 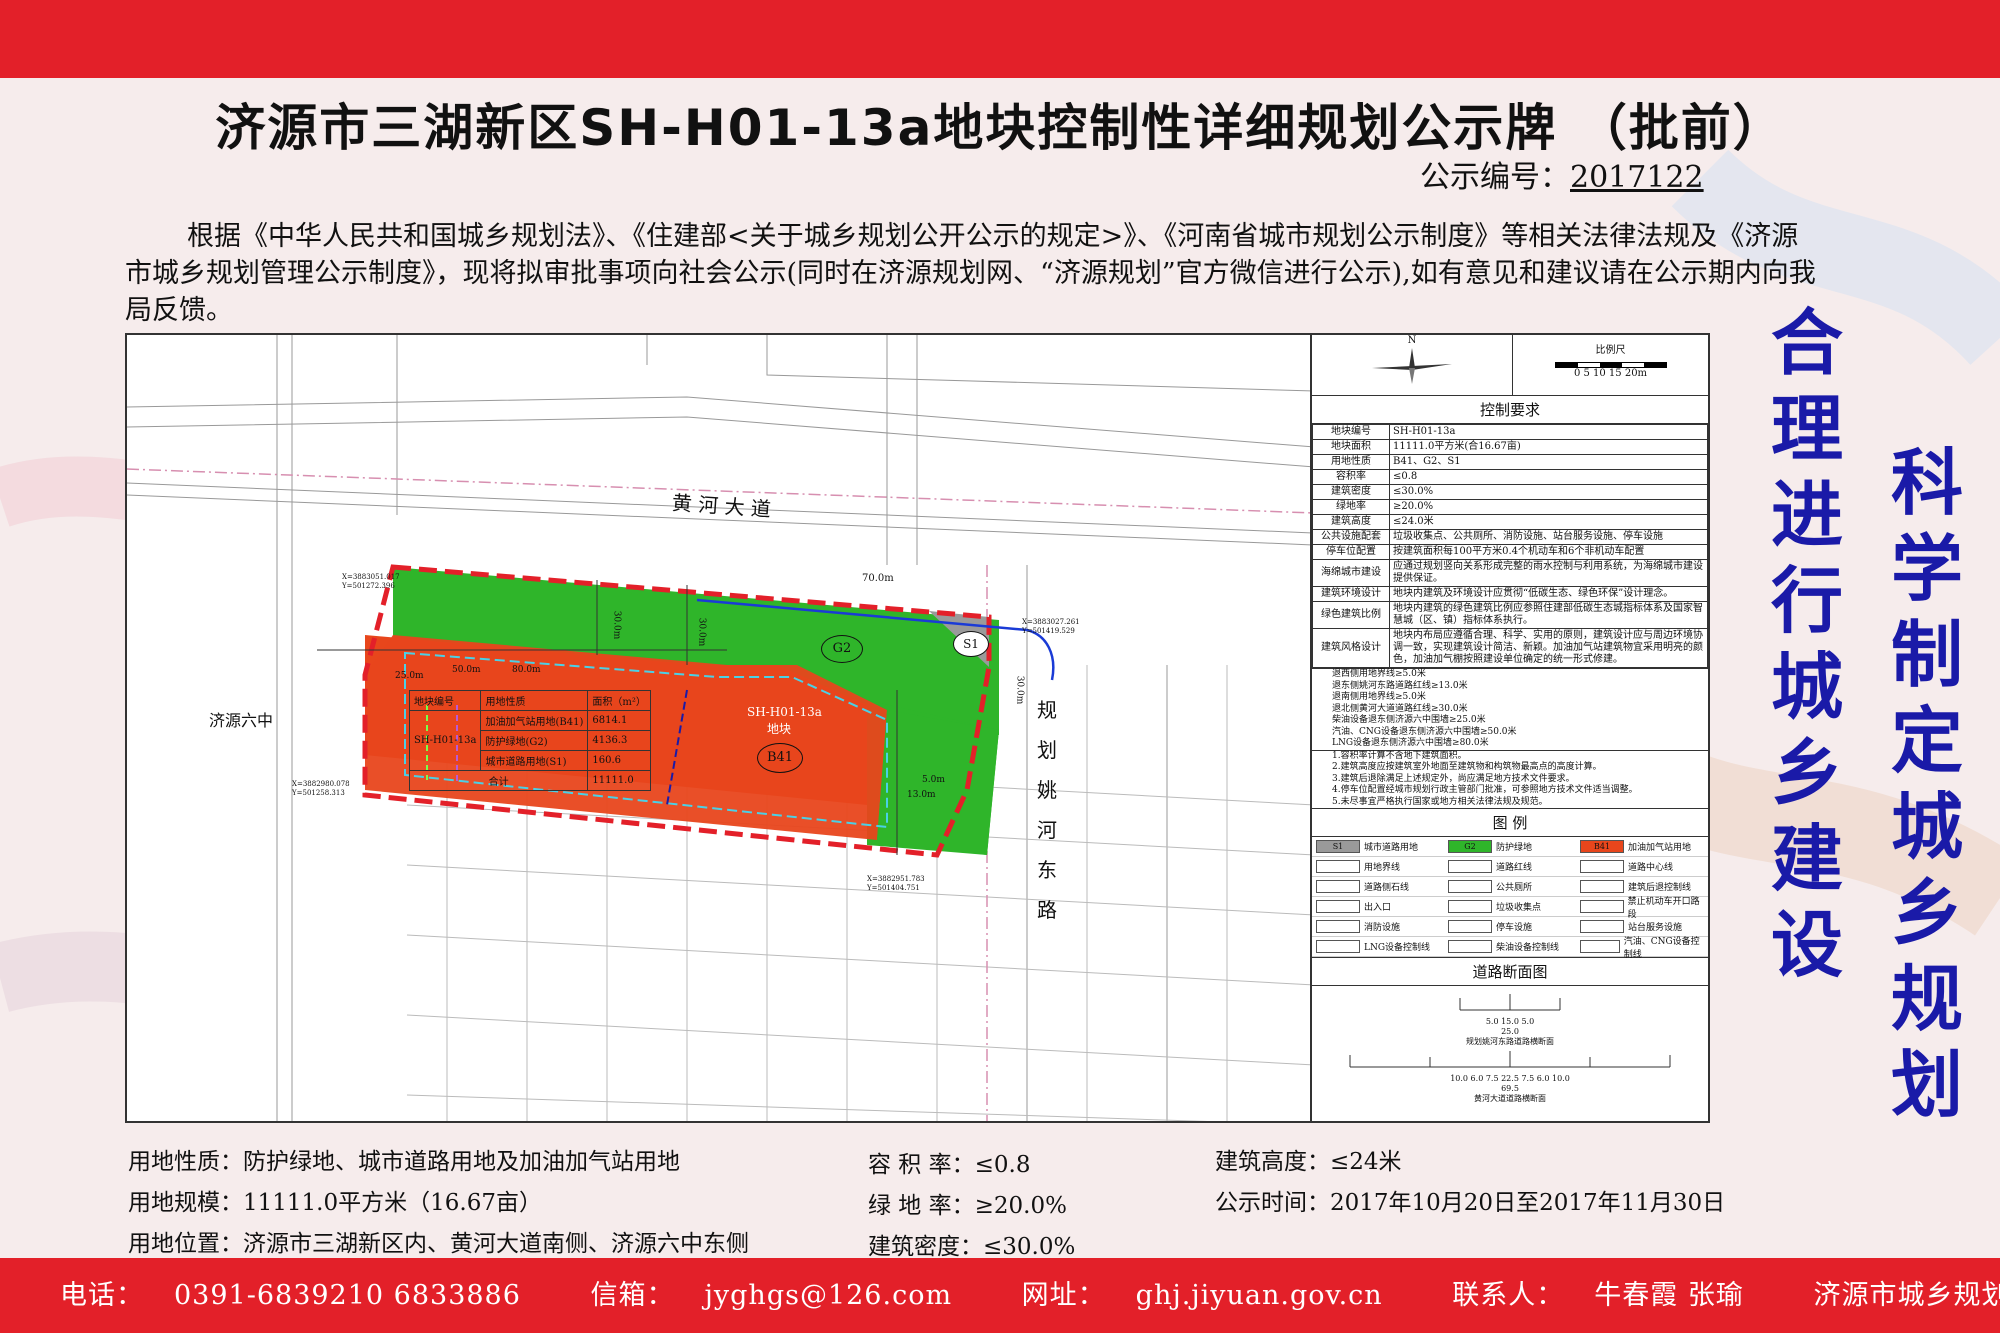 What do you see at coordinates (1424, 731) in the screenshot?
I see `setback-item: 汽油、CNG设备退东侧济源六中围墙≥50.0米` at bounding box center [1424, 731].